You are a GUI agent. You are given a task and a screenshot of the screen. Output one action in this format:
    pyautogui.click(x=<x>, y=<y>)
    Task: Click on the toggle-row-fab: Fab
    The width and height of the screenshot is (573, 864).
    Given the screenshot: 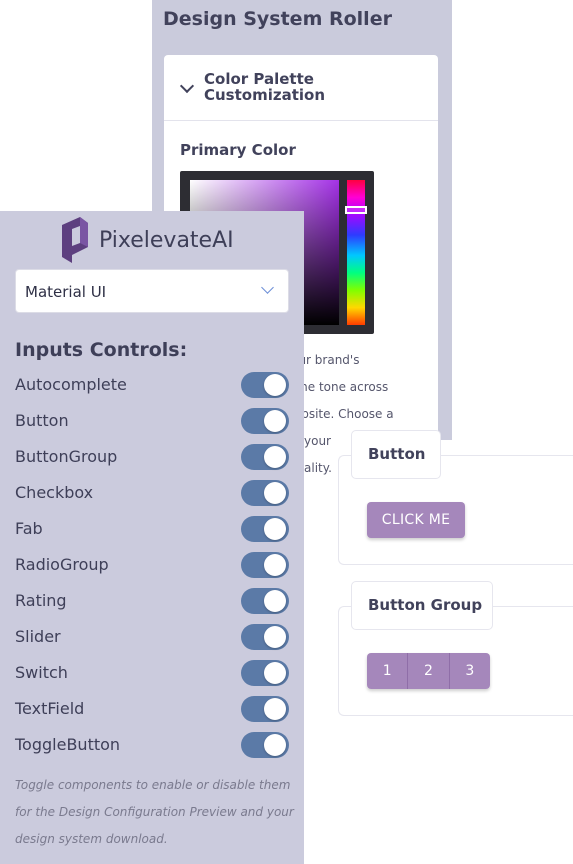 What is the action you would take?
    pyautogui.click(x=153, y=529)
    